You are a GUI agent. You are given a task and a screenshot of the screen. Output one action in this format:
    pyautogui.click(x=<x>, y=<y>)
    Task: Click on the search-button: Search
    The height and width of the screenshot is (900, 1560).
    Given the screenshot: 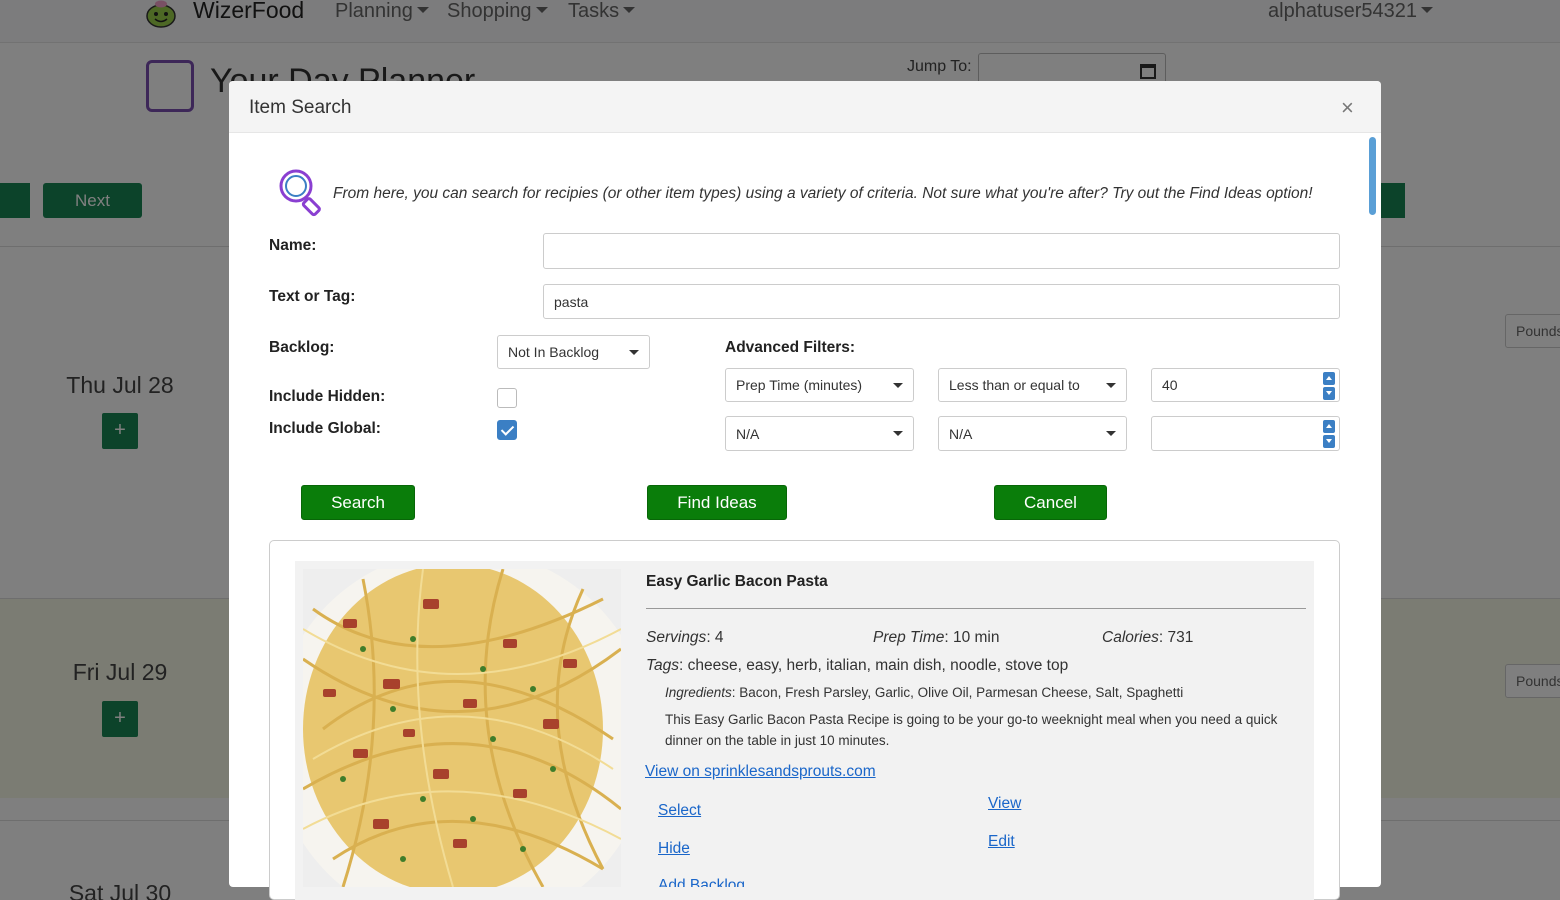 What is the action you would take?
    pyautogui.click(x=358, y=502)
    